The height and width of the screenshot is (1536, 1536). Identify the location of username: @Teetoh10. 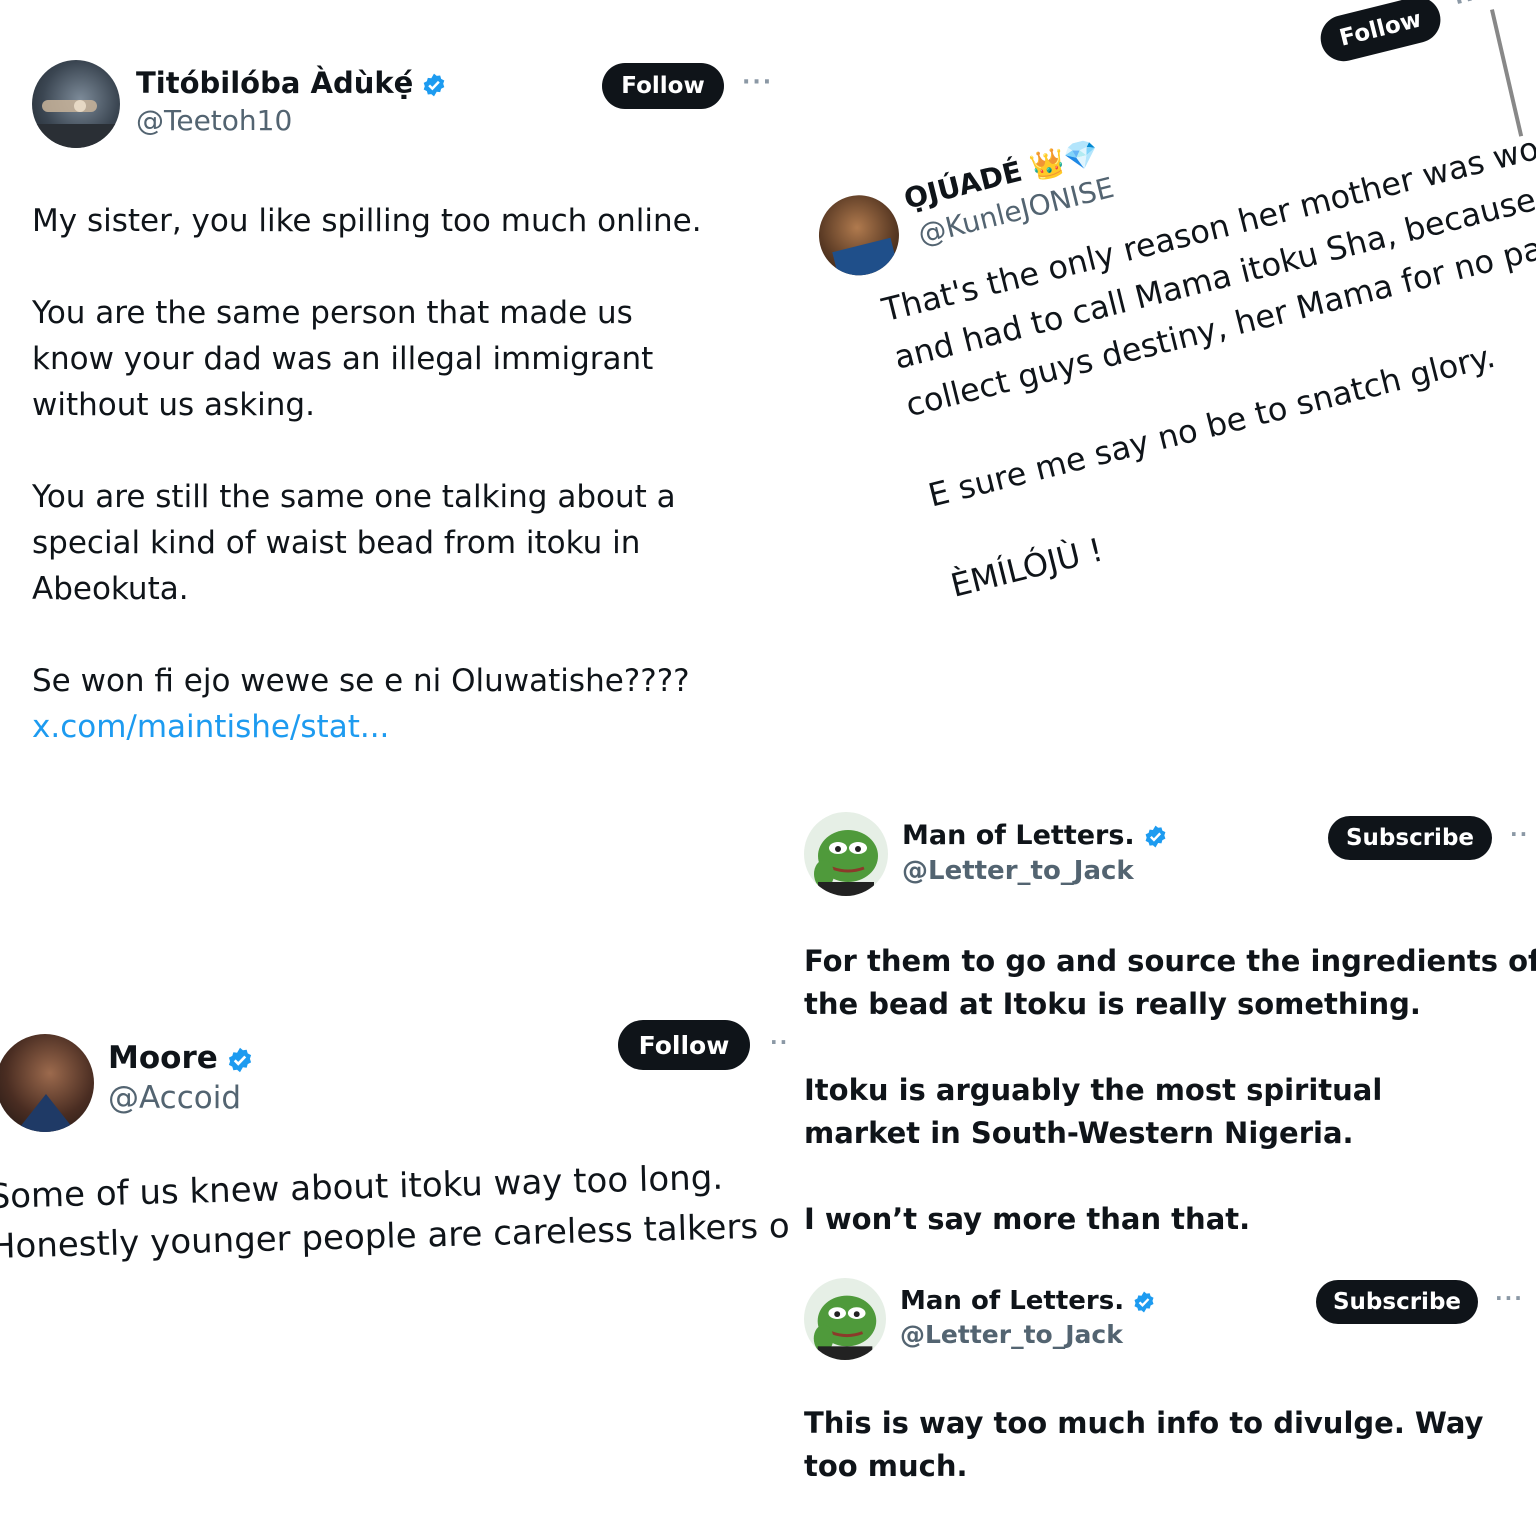
(214, 120).